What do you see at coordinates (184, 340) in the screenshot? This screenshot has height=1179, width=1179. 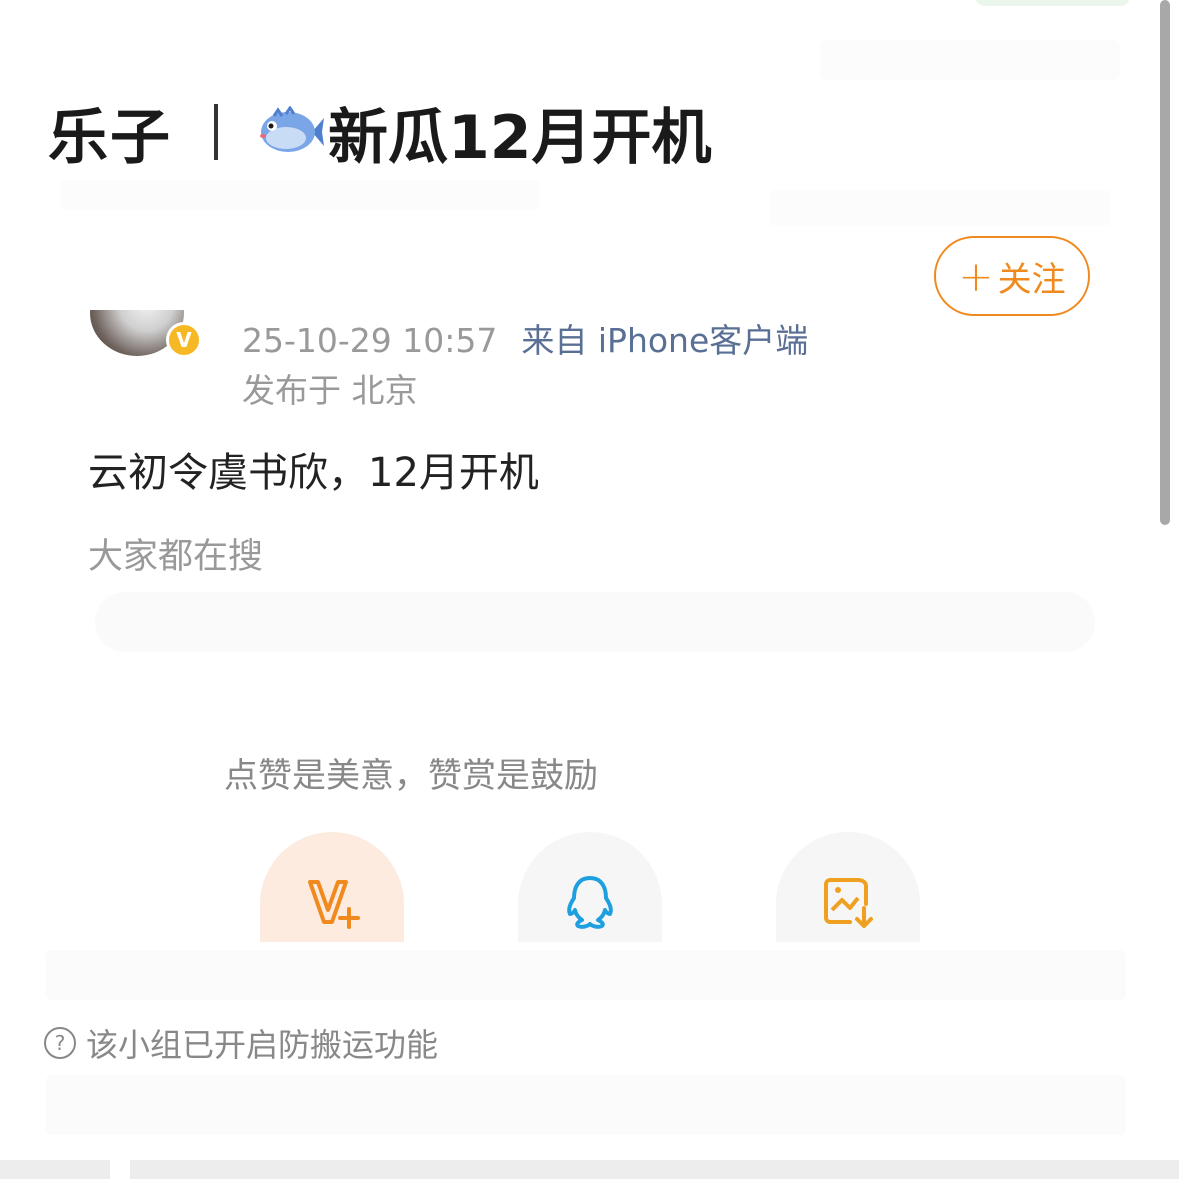 I see `verified-badge-icon: V` at bounding box center [184, 340].